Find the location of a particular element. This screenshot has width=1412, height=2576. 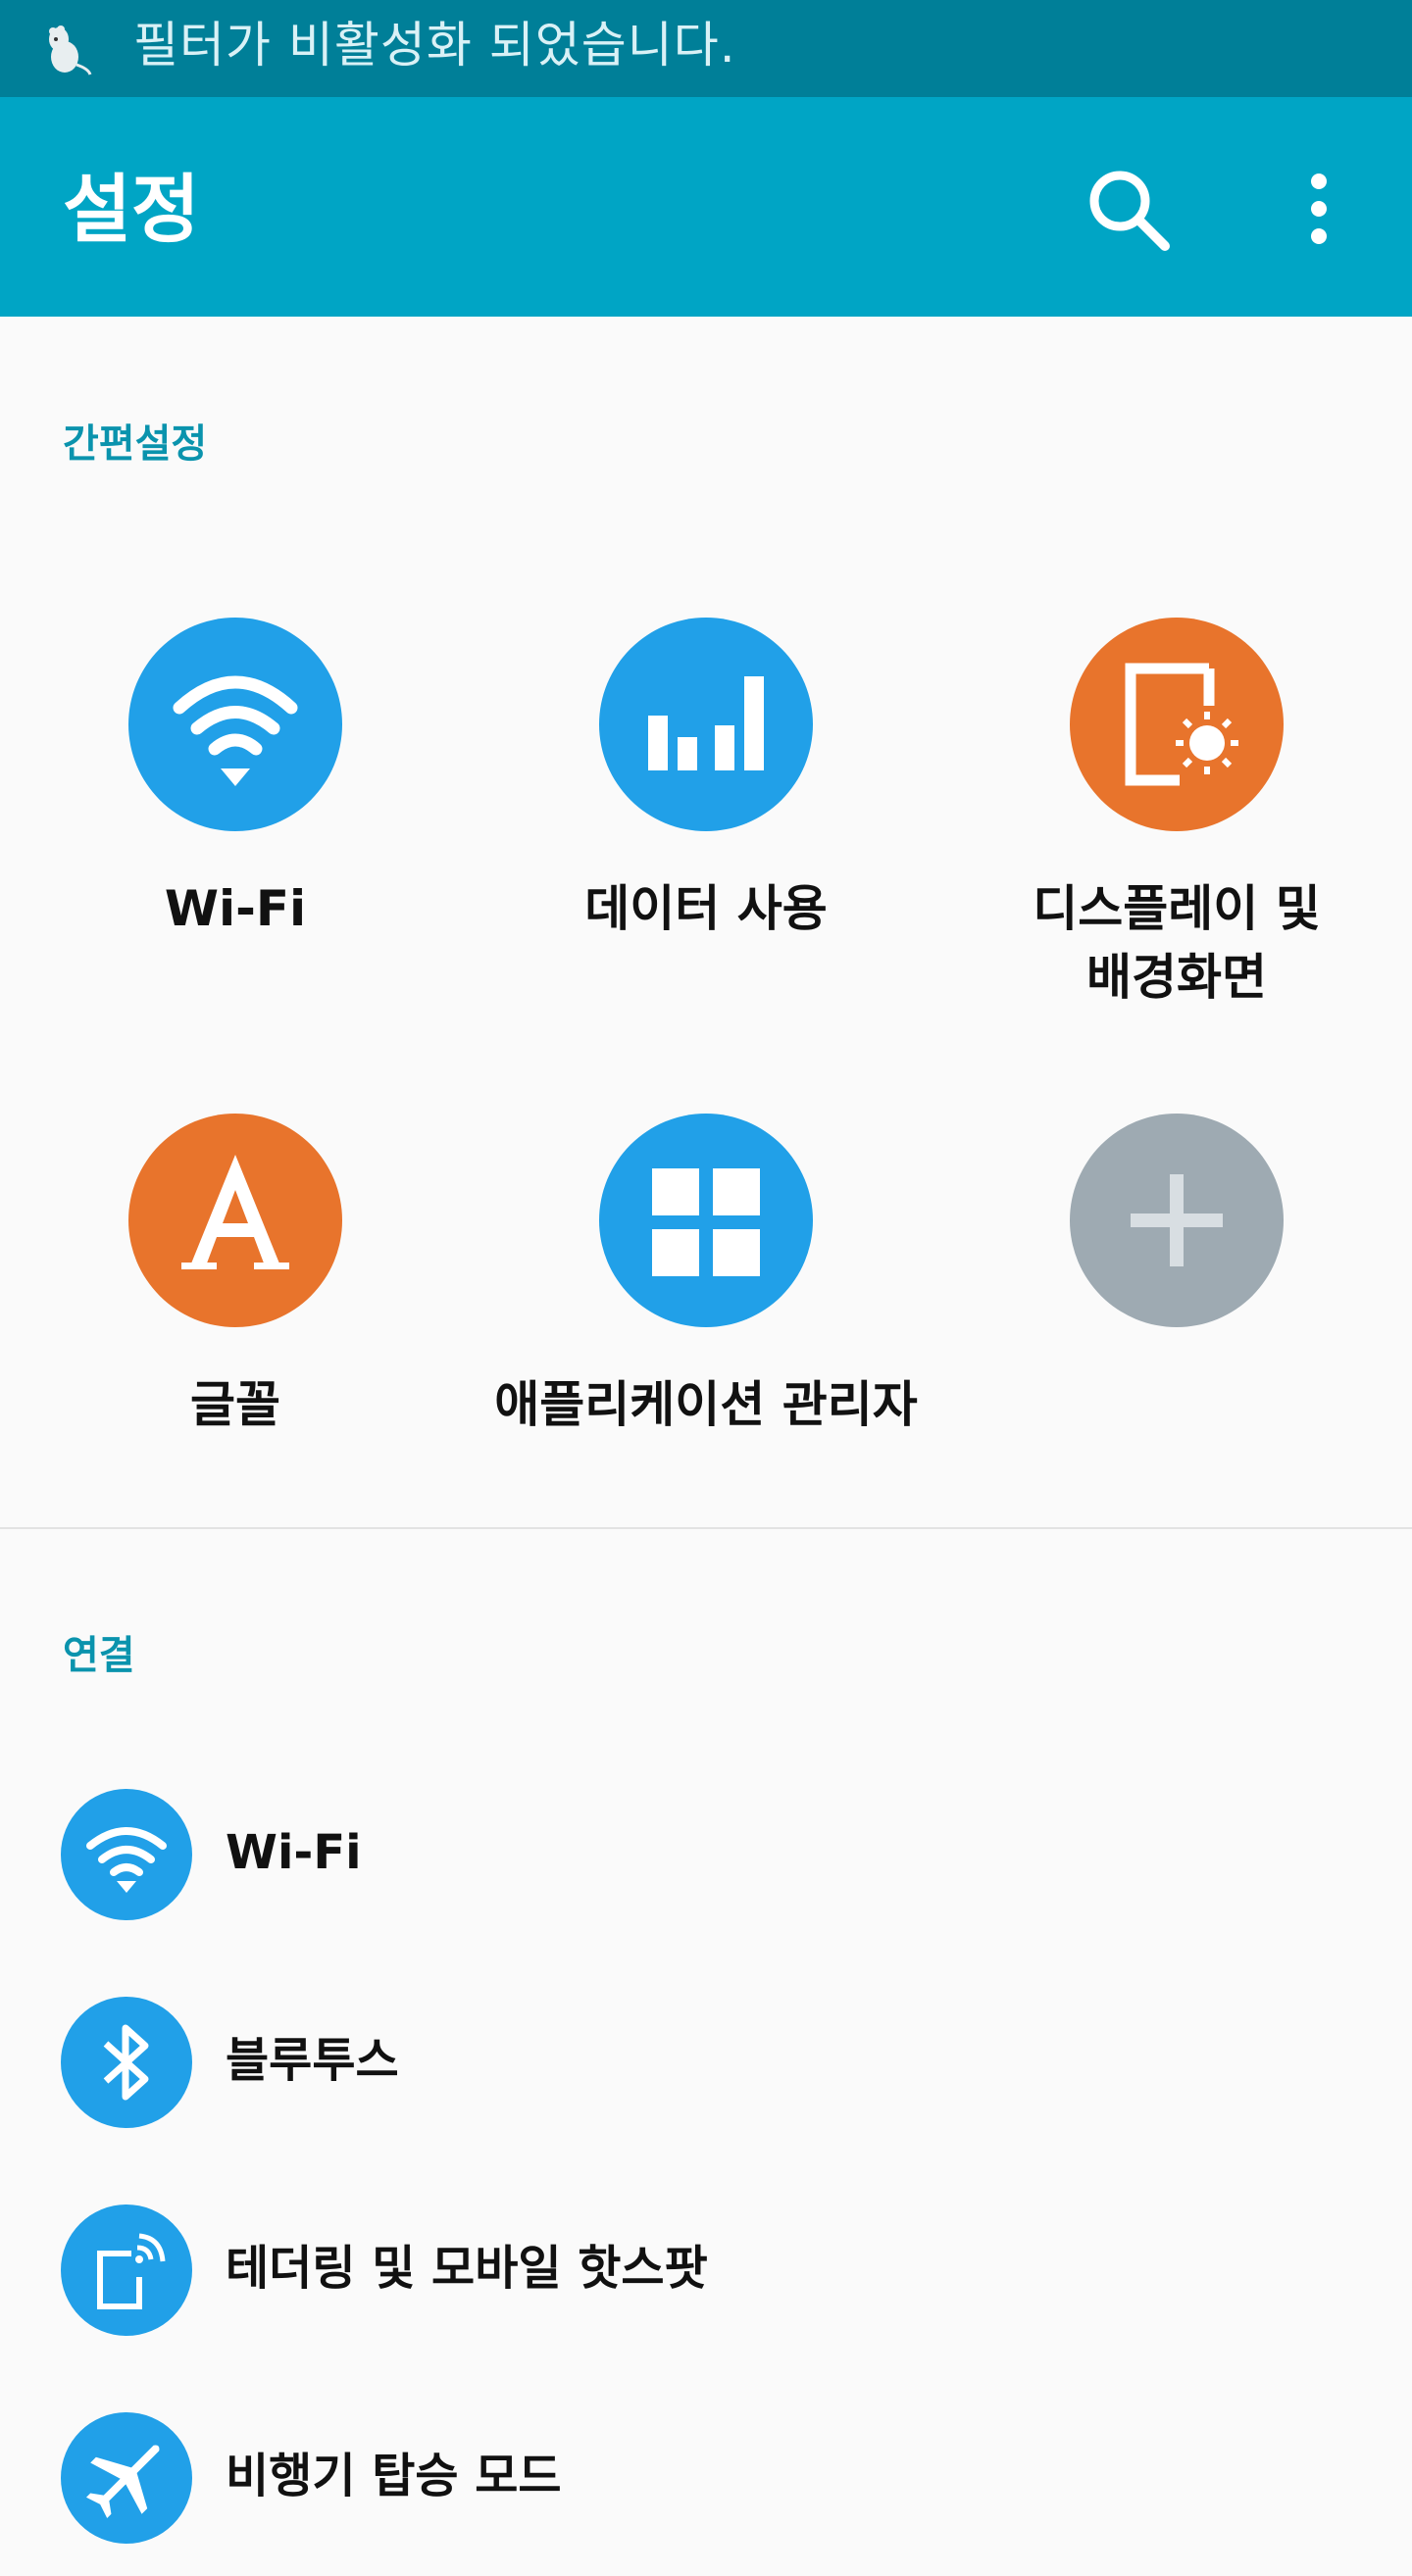

quick-setting-label: 디스플레이 및 배경화면 is located at coordinates (1177, 943).